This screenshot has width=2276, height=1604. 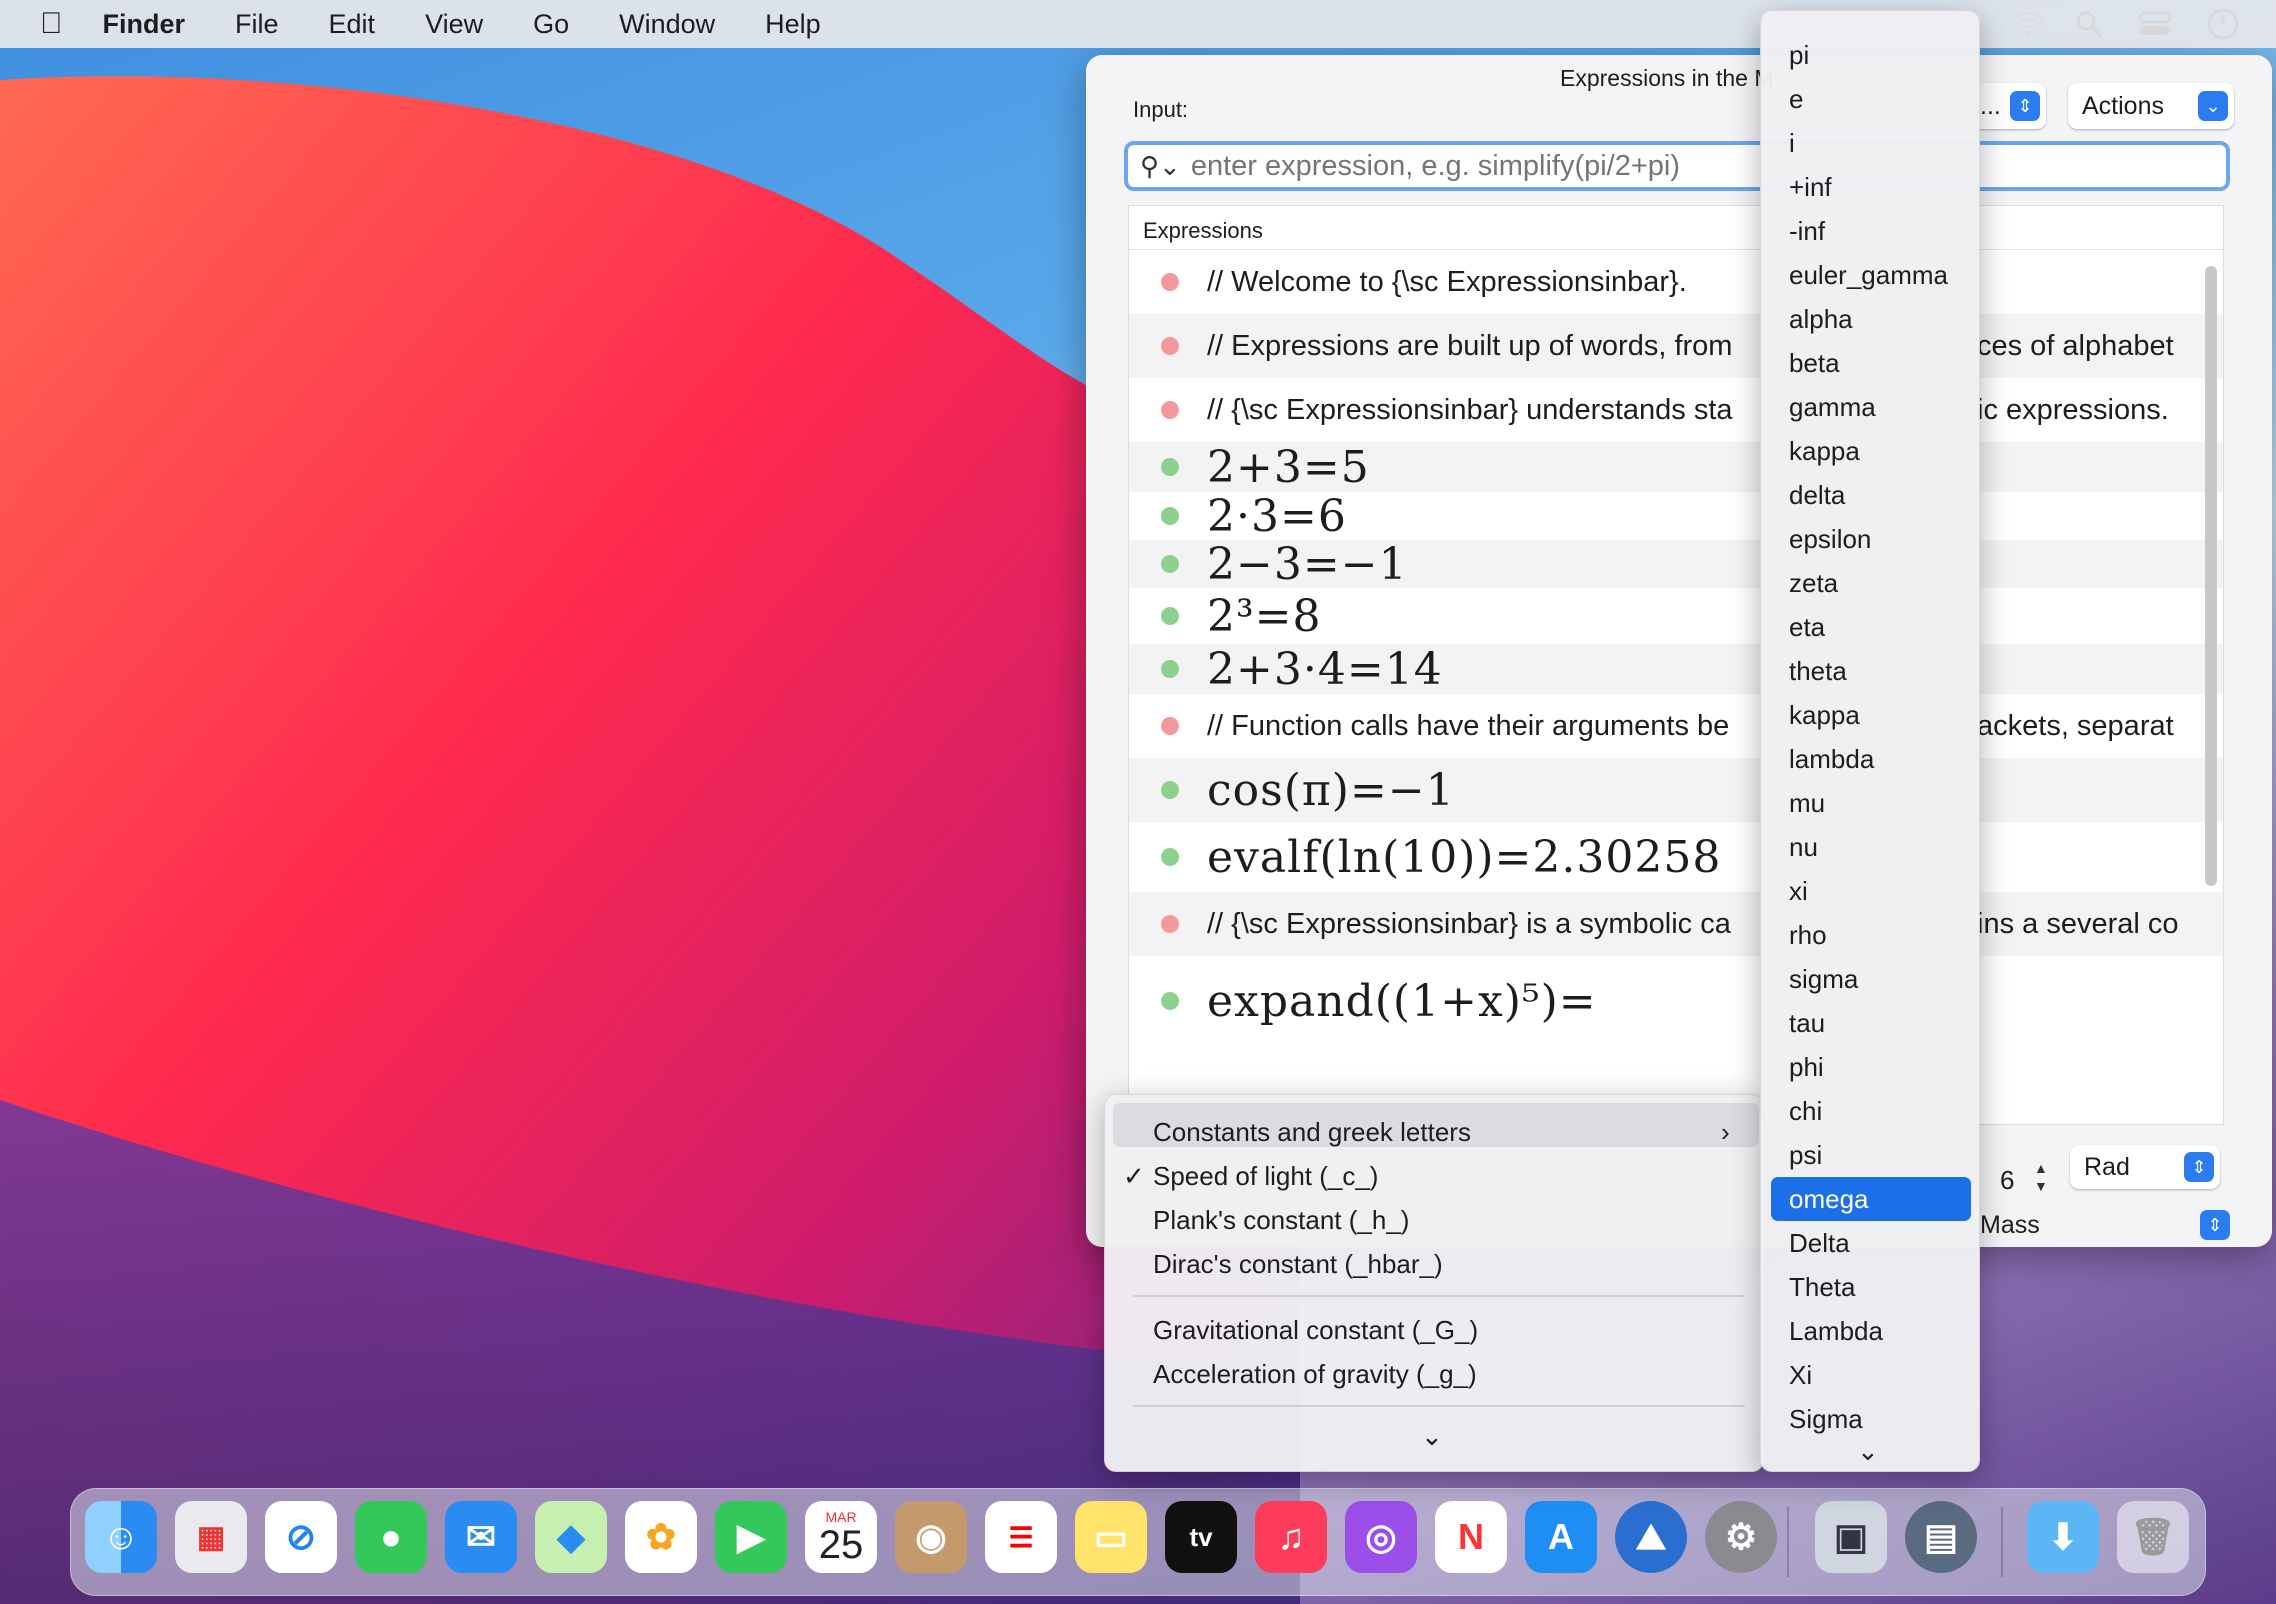 I want to click on messages-app-icon: ●, so click(x=391, y=1537).